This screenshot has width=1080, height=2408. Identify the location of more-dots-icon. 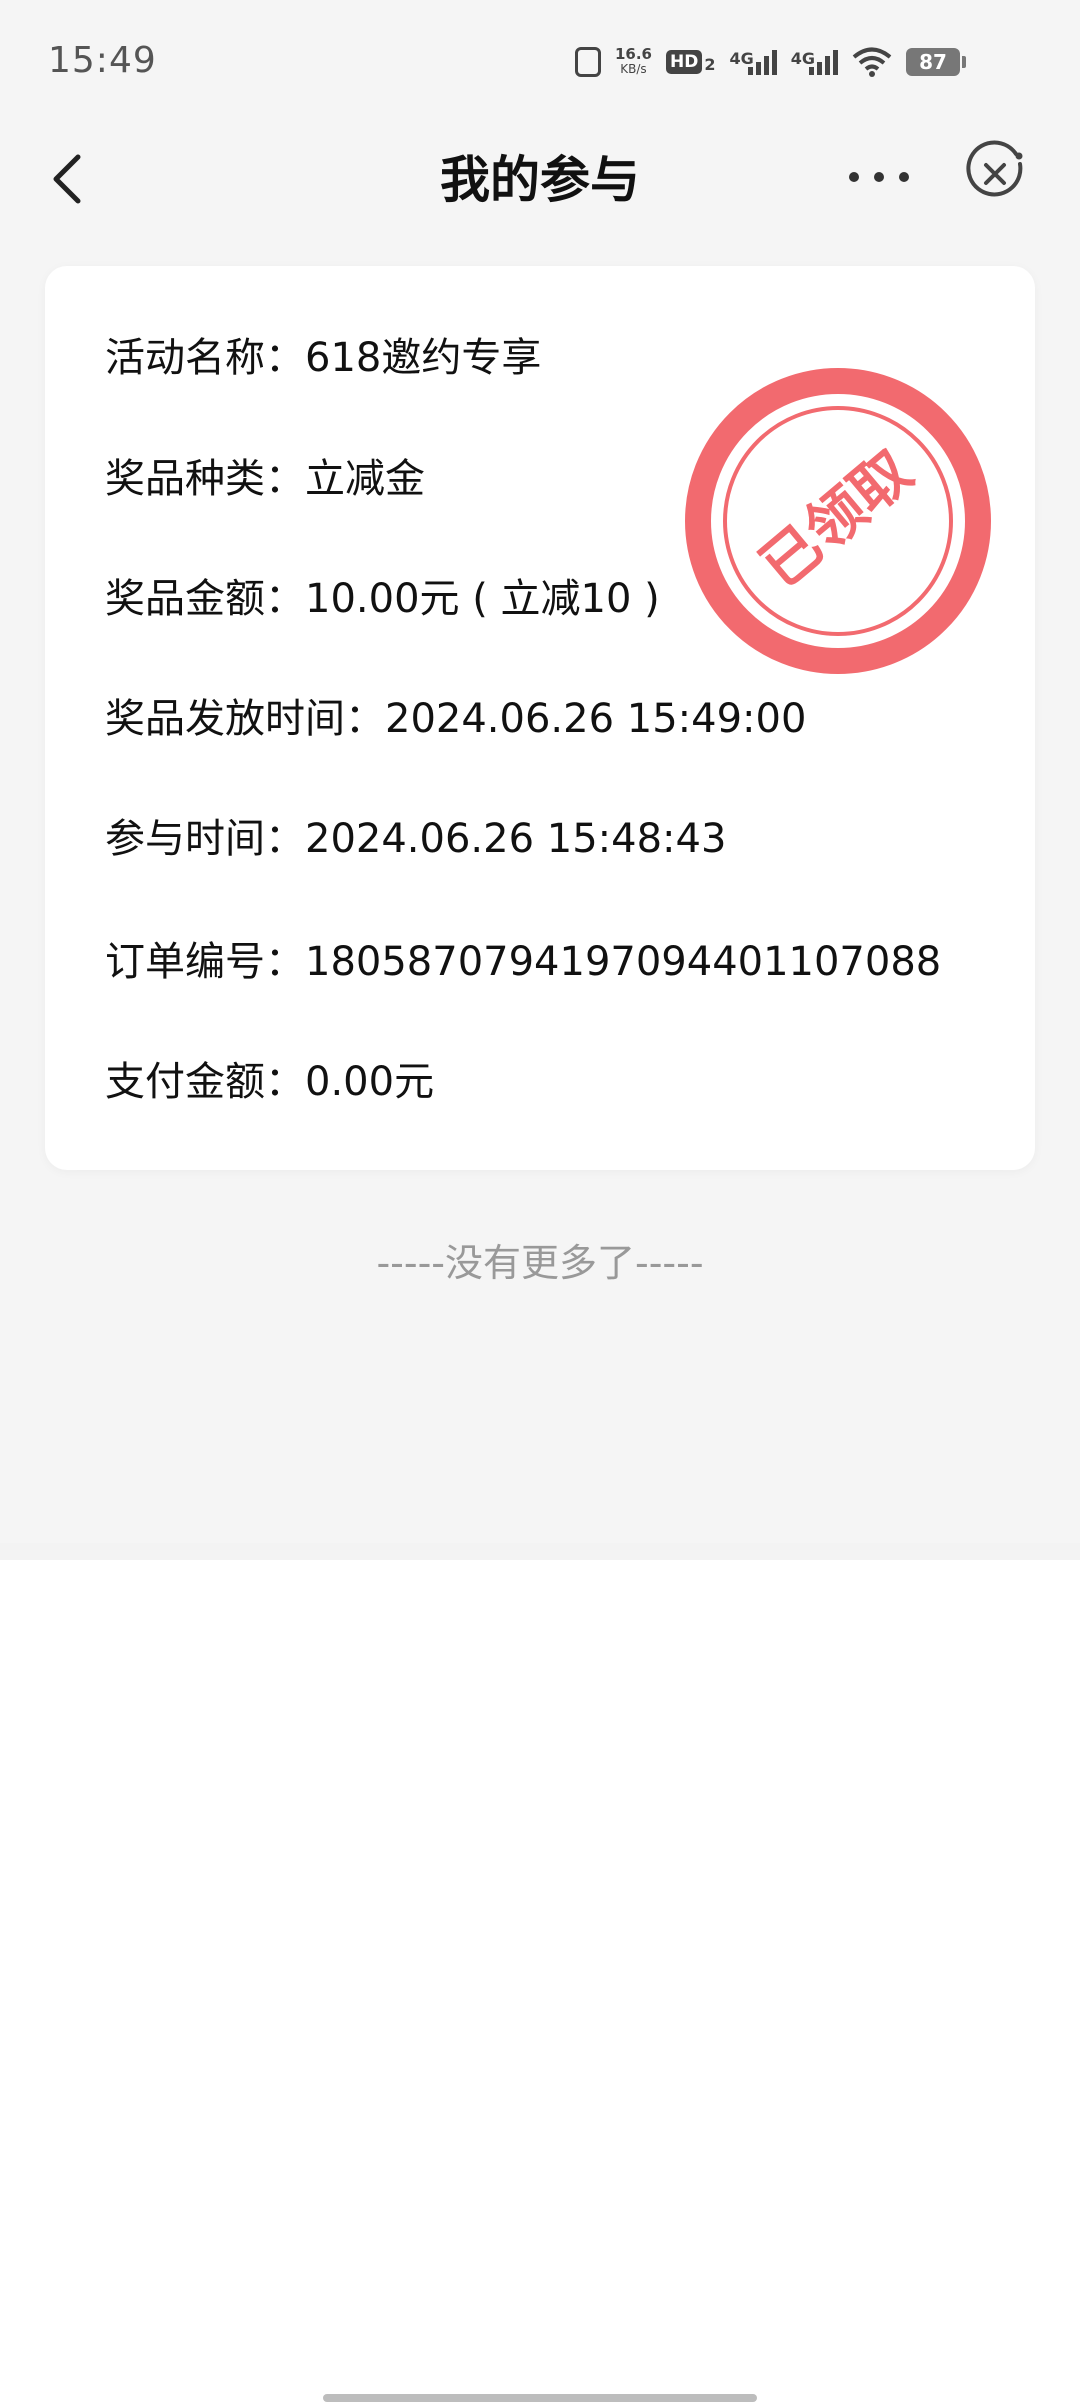
(879, 177).